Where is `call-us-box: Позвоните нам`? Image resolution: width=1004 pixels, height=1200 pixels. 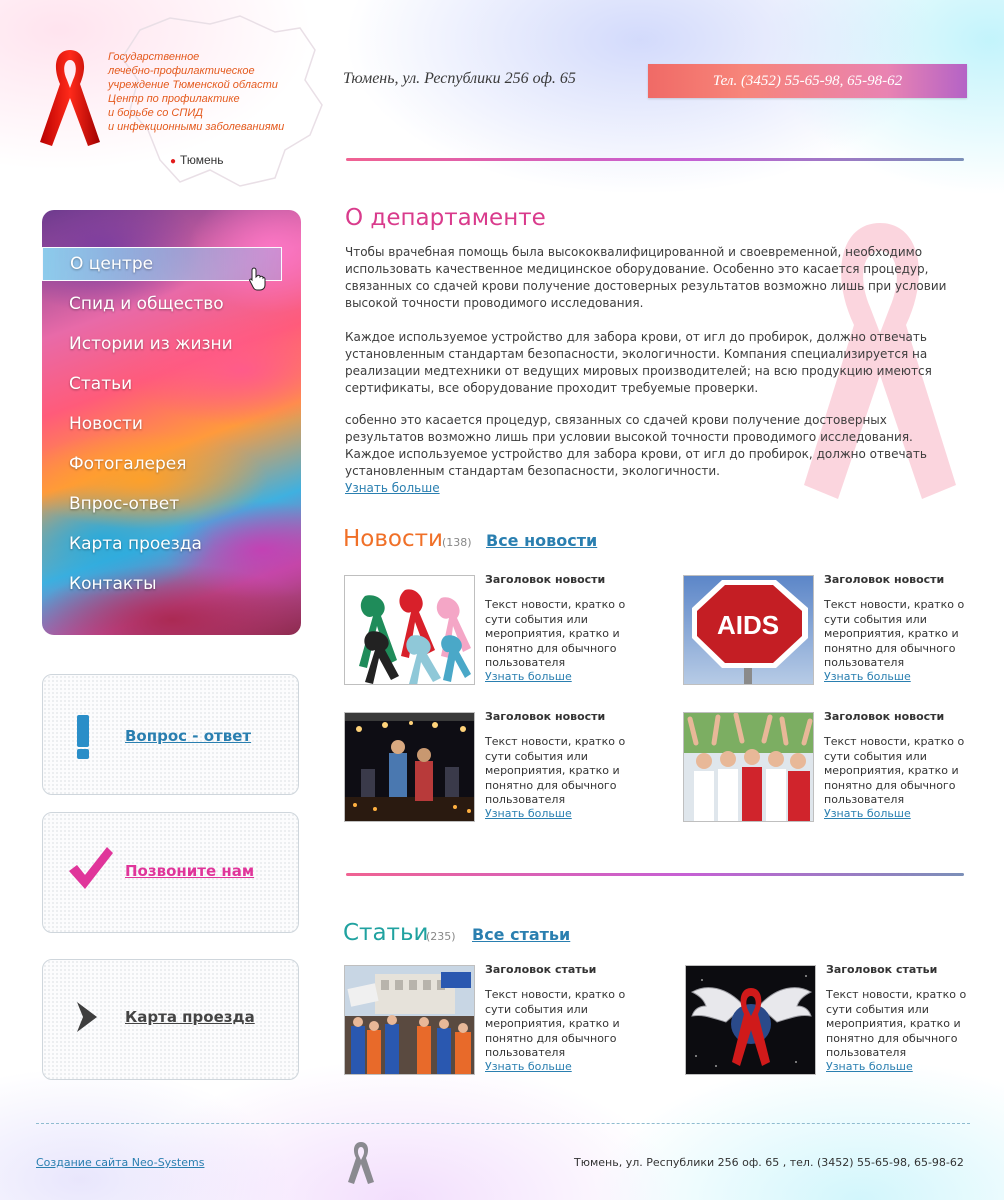
call-us-box: Позвоните нам is located at coordinates (170, 872).